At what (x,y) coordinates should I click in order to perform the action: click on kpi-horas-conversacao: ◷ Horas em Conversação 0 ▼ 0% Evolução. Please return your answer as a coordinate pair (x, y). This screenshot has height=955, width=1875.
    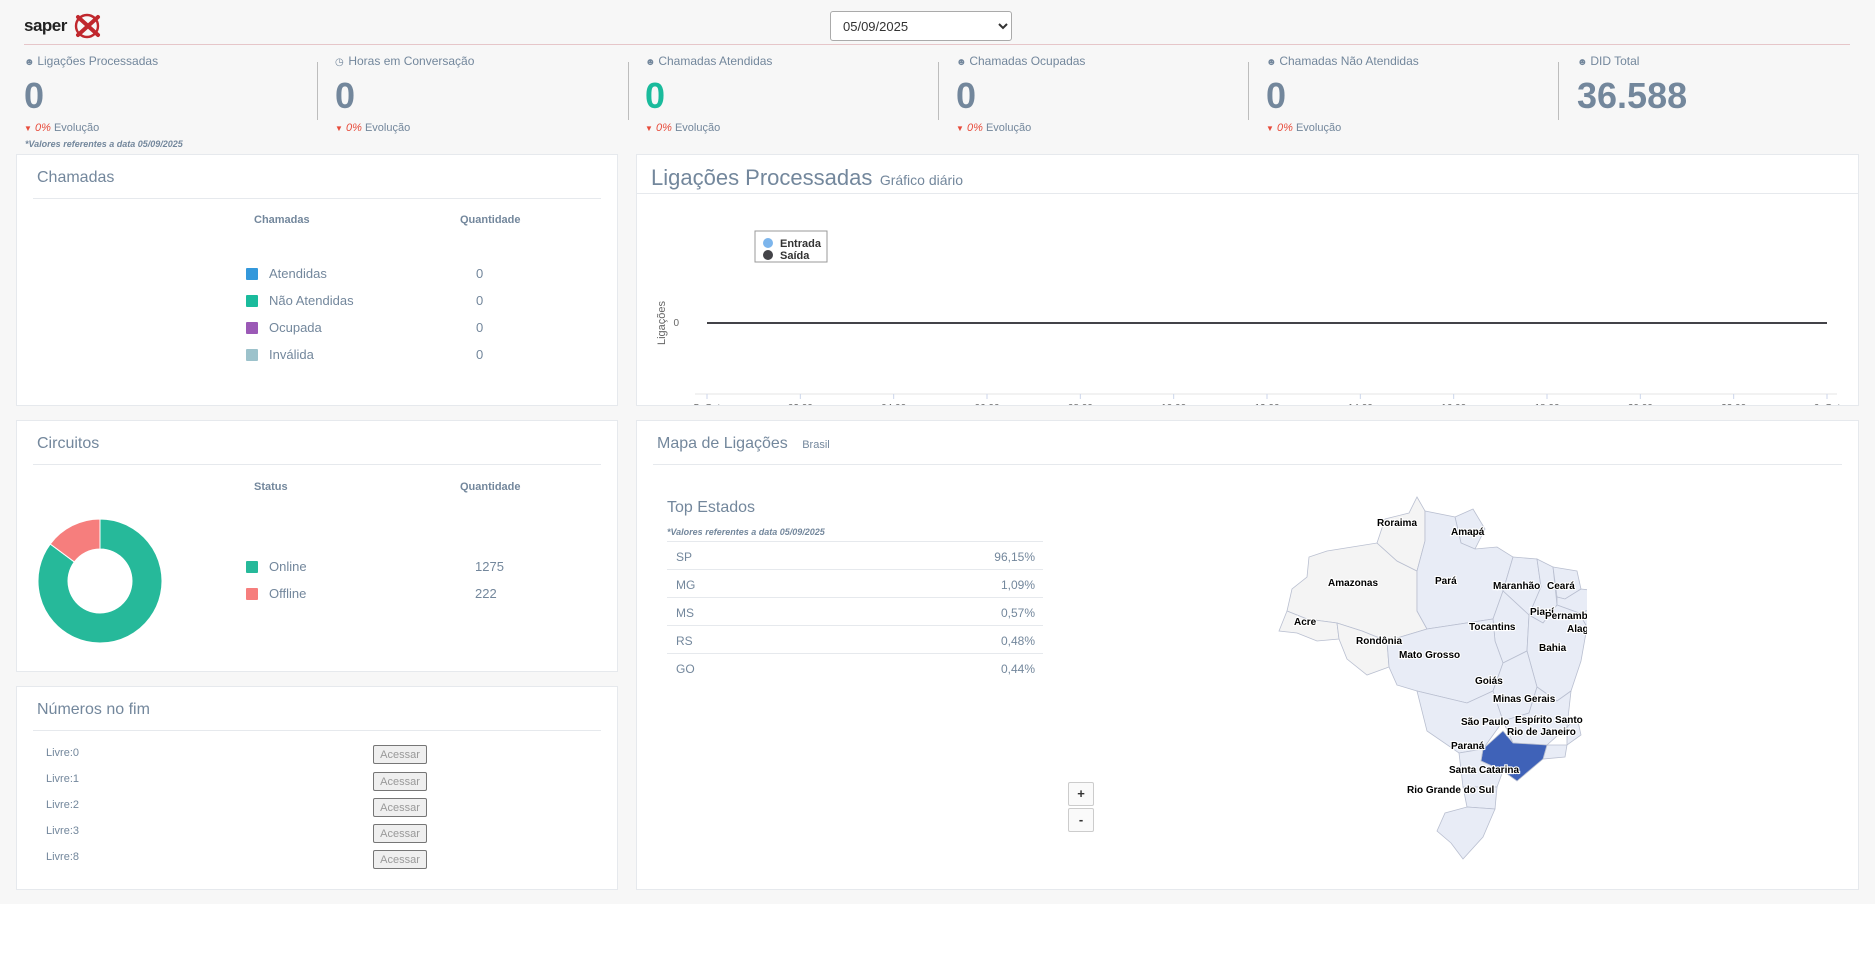
    Looking at the image, I should click on (405, 94).